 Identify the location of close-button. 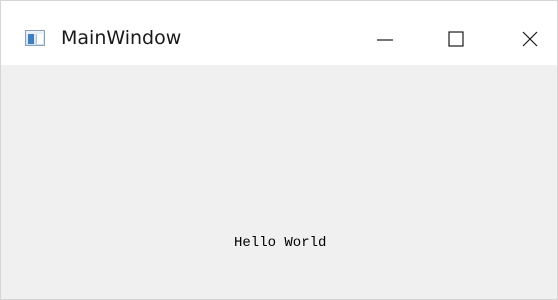
(530, 39).